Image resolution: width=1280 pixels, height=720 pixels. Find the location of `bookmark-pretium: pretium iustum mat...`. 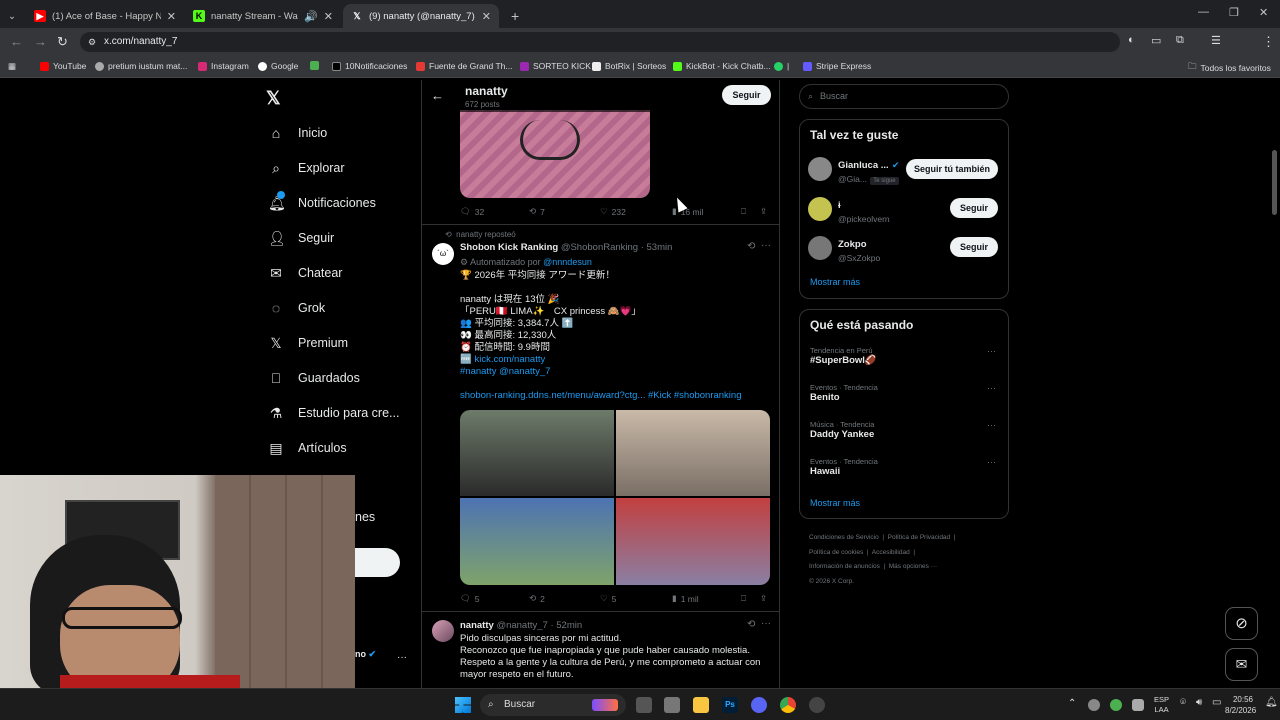

bookmark-pretium: pretium iustum mat... is located at coordinates (141, 66).